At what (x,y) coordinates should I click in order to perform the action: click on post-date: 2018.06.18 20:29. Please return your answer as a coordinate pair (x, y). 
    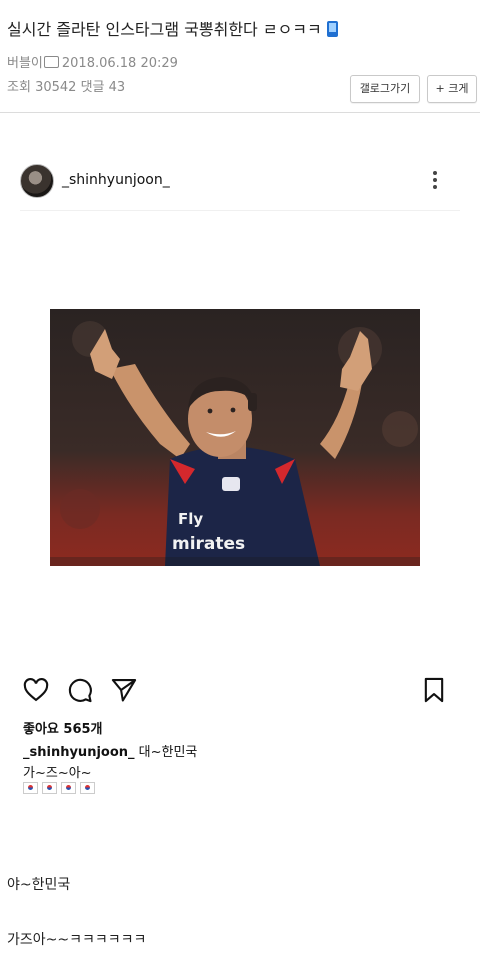
    Looking at the image, I should click on (119, 63).